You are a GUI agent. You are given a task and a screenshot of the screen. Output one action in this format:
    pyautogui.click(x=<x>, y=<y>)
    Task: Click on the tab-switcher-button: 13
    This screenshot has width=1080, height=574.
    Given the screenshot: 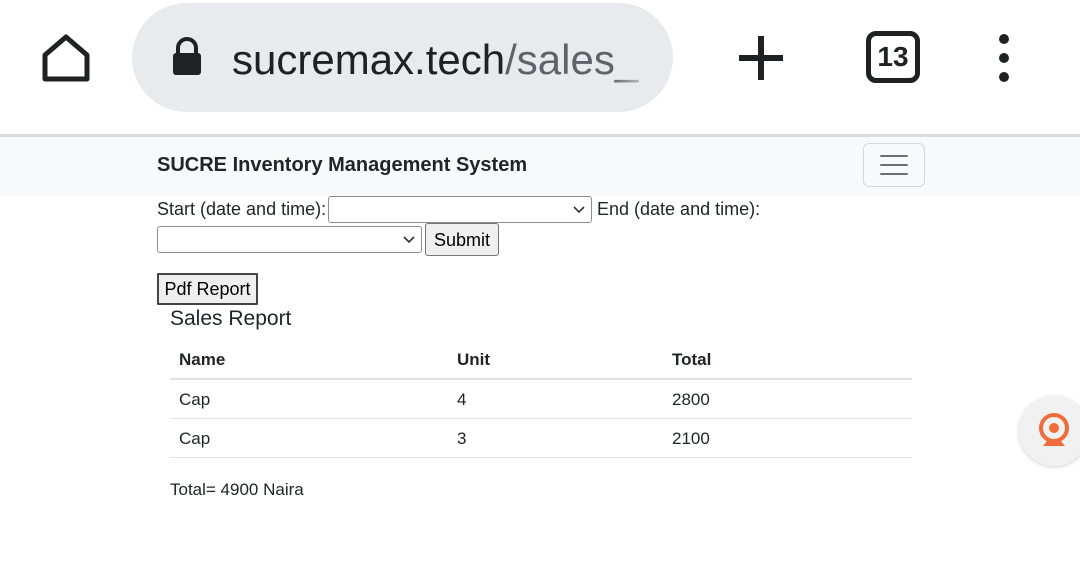 What is the action you would take?
    pyautogui.click(x=893, y=57)
    